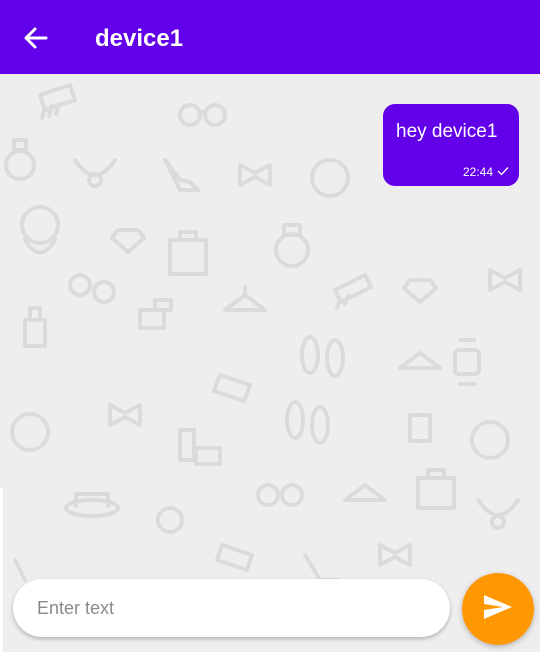 The width and height of the screenshot is (540, 652). I want to click on chat-title: device1, so click(139, 38).